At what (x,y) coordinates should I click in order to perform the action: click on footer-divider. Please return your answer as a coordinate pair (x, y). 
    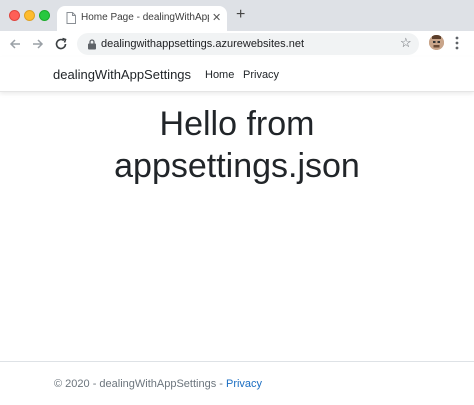
    Looking at the image, I should click on (237, 361).